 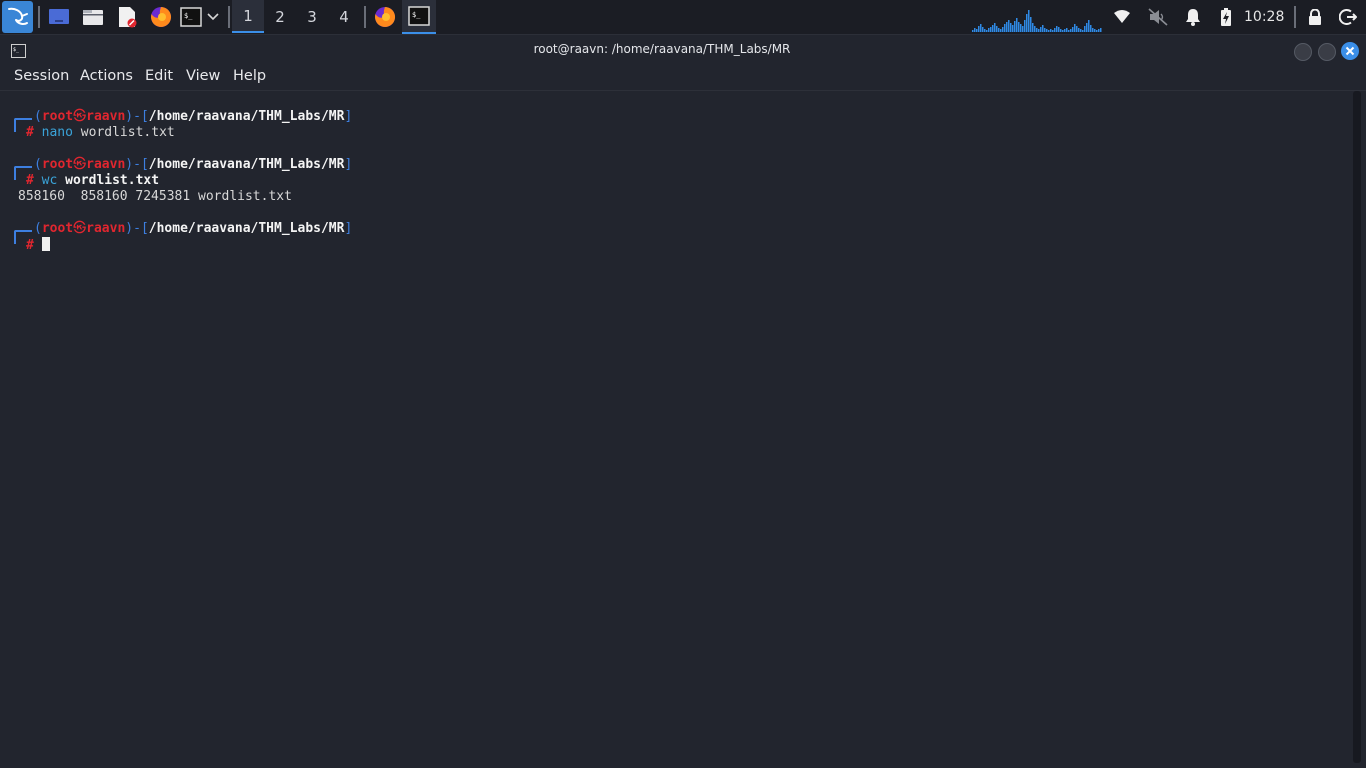 What do you see at coordinates (1226, 17) in the screenshot?
I see `battery-icon` at bounding box center [1226, 17].